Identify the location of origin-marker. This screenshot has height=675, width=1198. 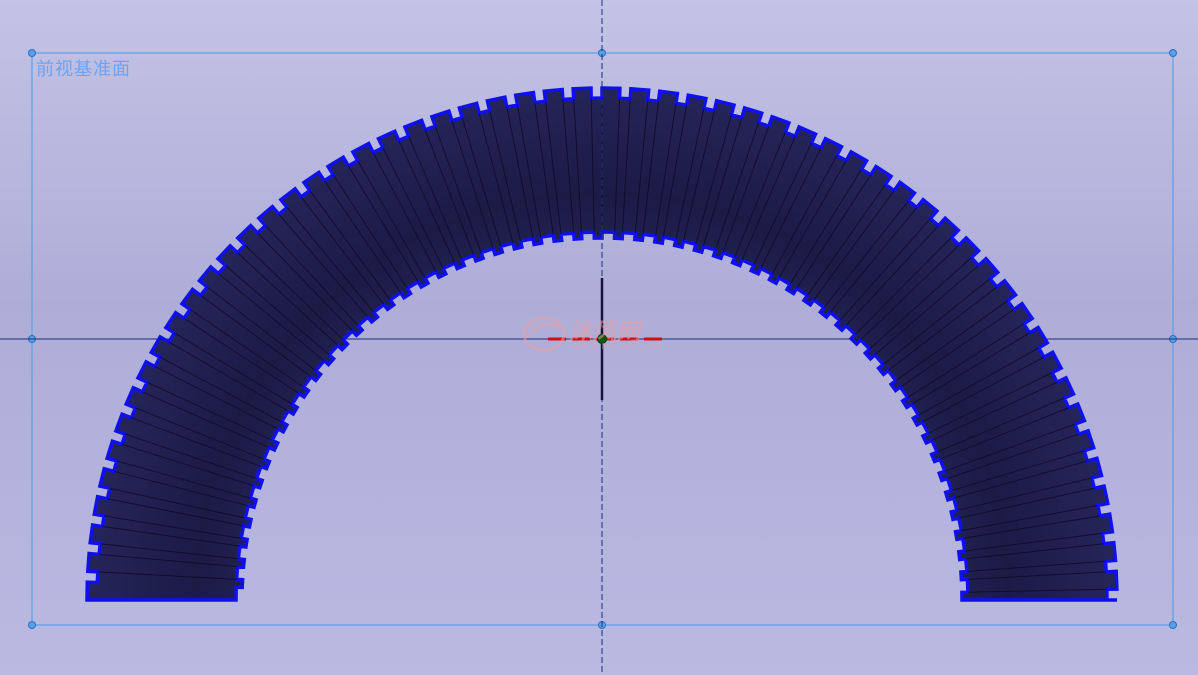
(608, 339).